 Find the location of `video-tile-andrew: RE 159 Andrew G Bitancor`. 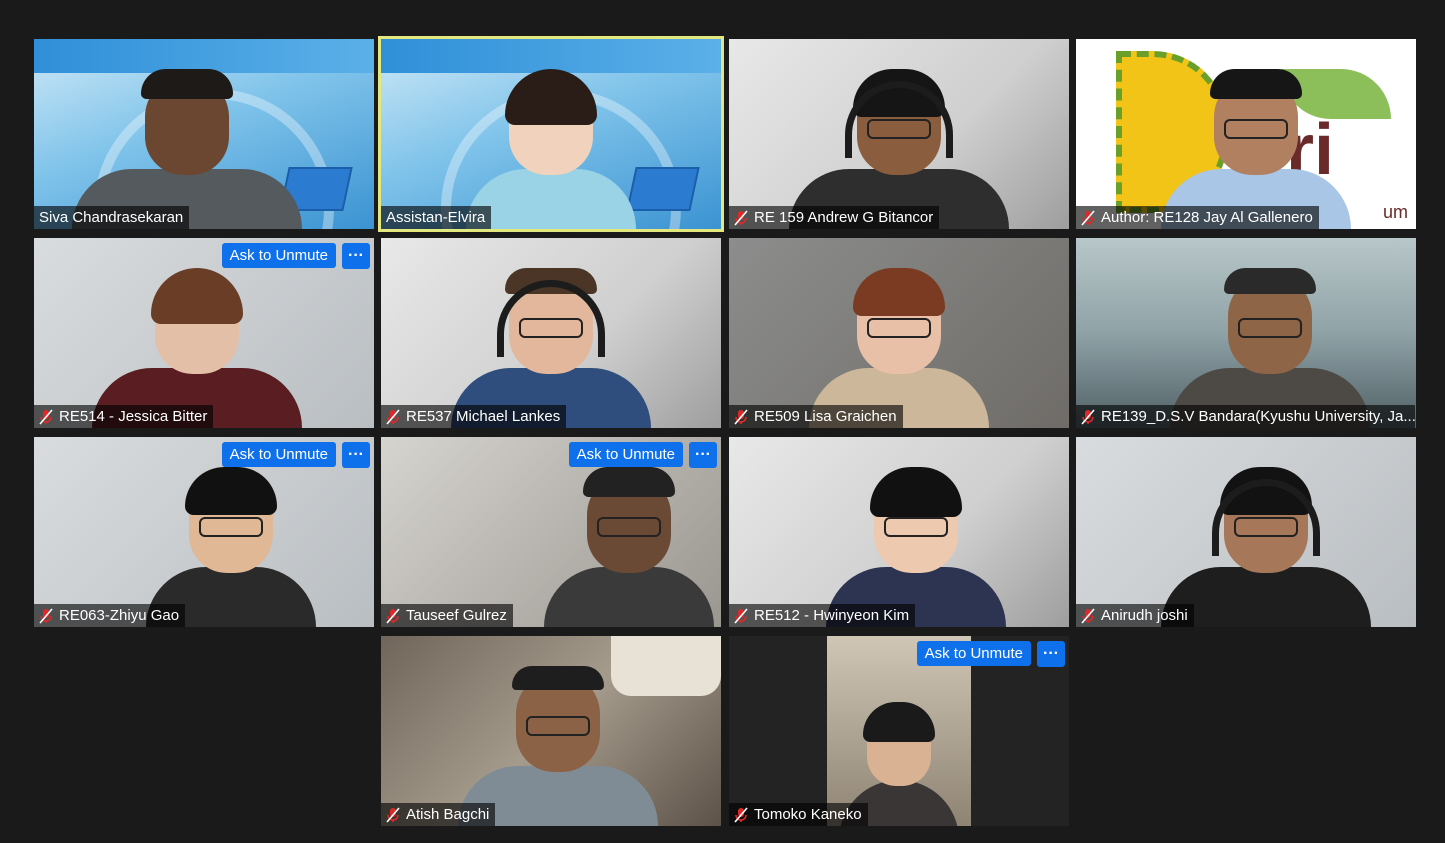

video-tile-andrew: RE 159 Andrew G Bitancor is located at coordinates (899, 134).